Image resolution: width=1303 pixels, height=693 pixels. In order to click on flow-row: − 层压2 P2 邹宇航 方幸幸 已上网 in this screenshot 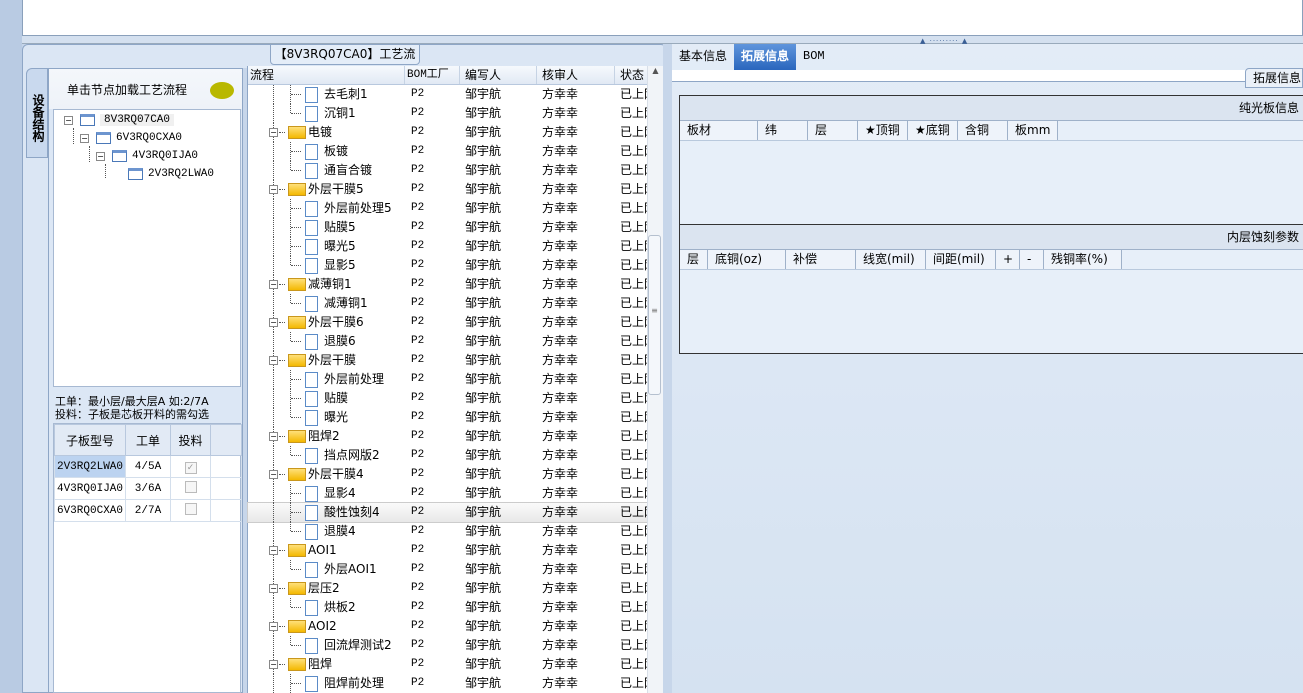, I will do `click(455, 588)`.